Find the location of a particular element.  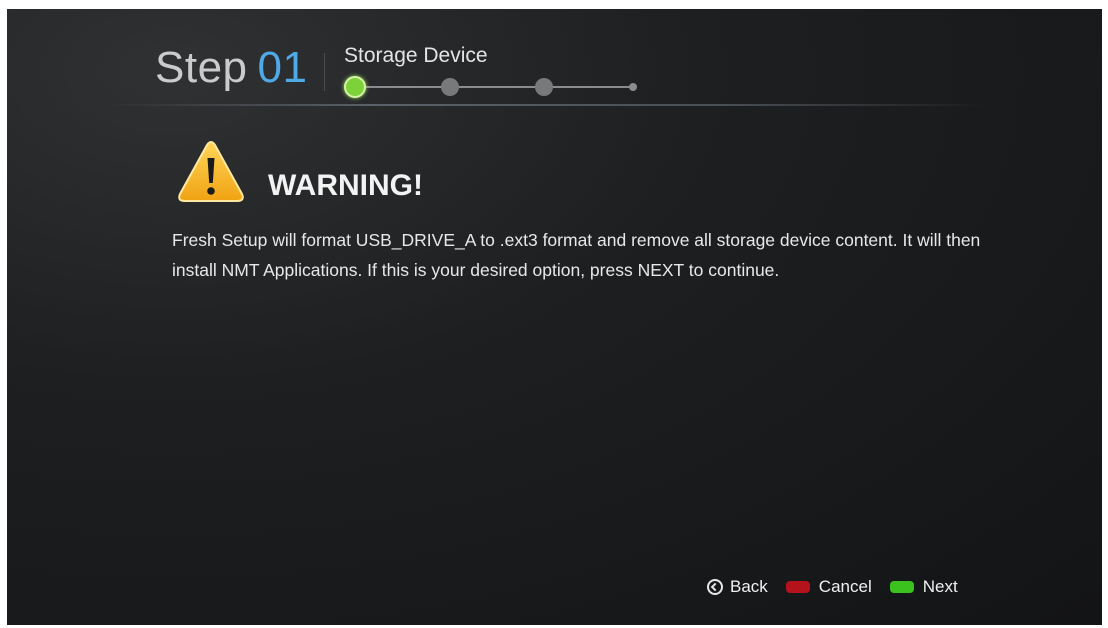

footer-controls: Back Cancel Next is located at coordinates (832, 587).